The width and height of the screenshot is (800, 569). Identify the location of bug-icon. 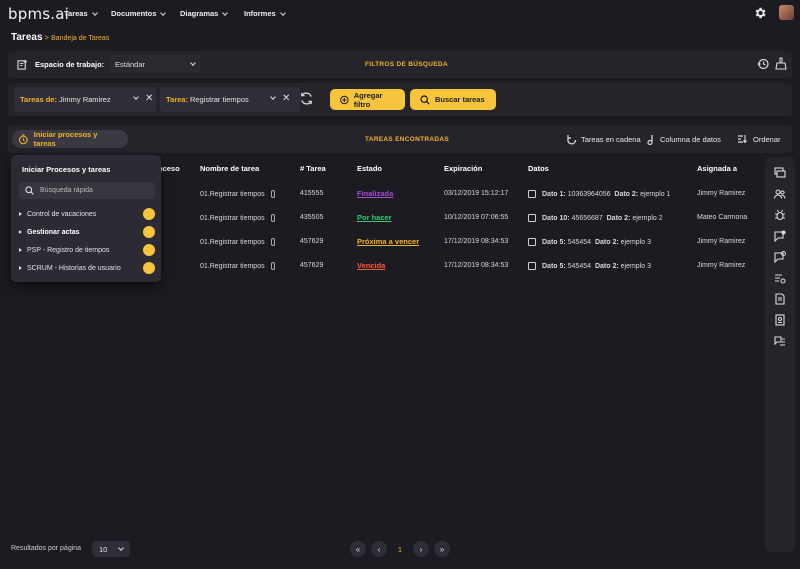
(780, 215).